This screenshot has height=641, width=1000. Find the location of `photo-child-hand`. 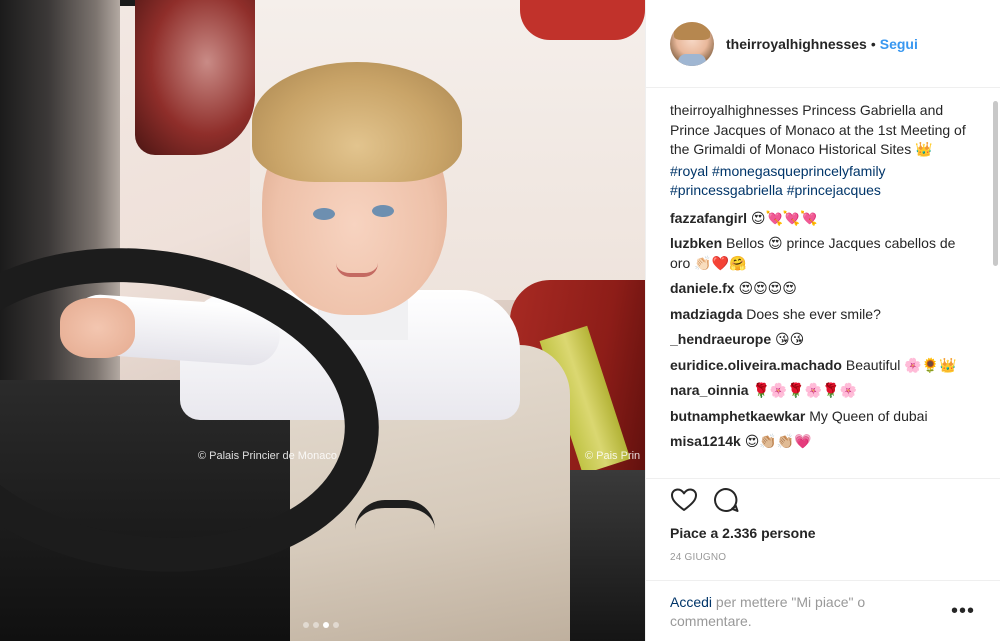

photo-child-hand is located at coordinates (97, 328).